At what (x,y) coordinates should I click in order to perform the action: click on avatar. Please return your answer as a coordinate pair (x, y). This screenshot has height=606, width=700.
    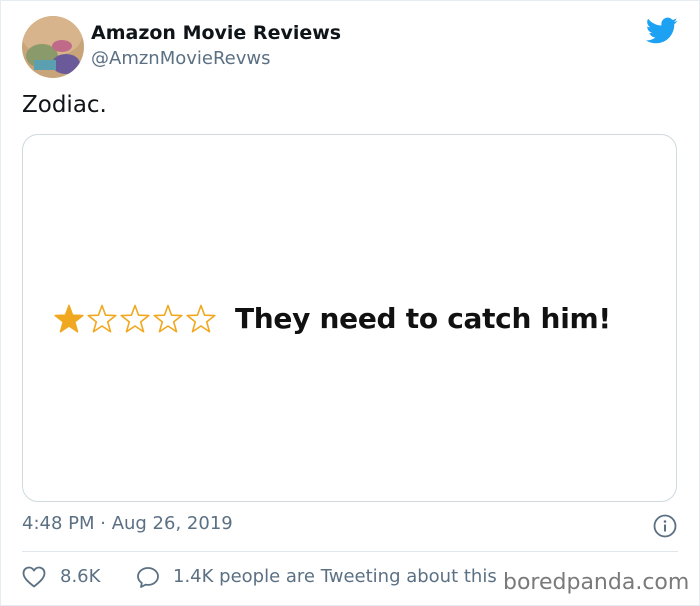
    Looking at the image, I should click on (53, 47).